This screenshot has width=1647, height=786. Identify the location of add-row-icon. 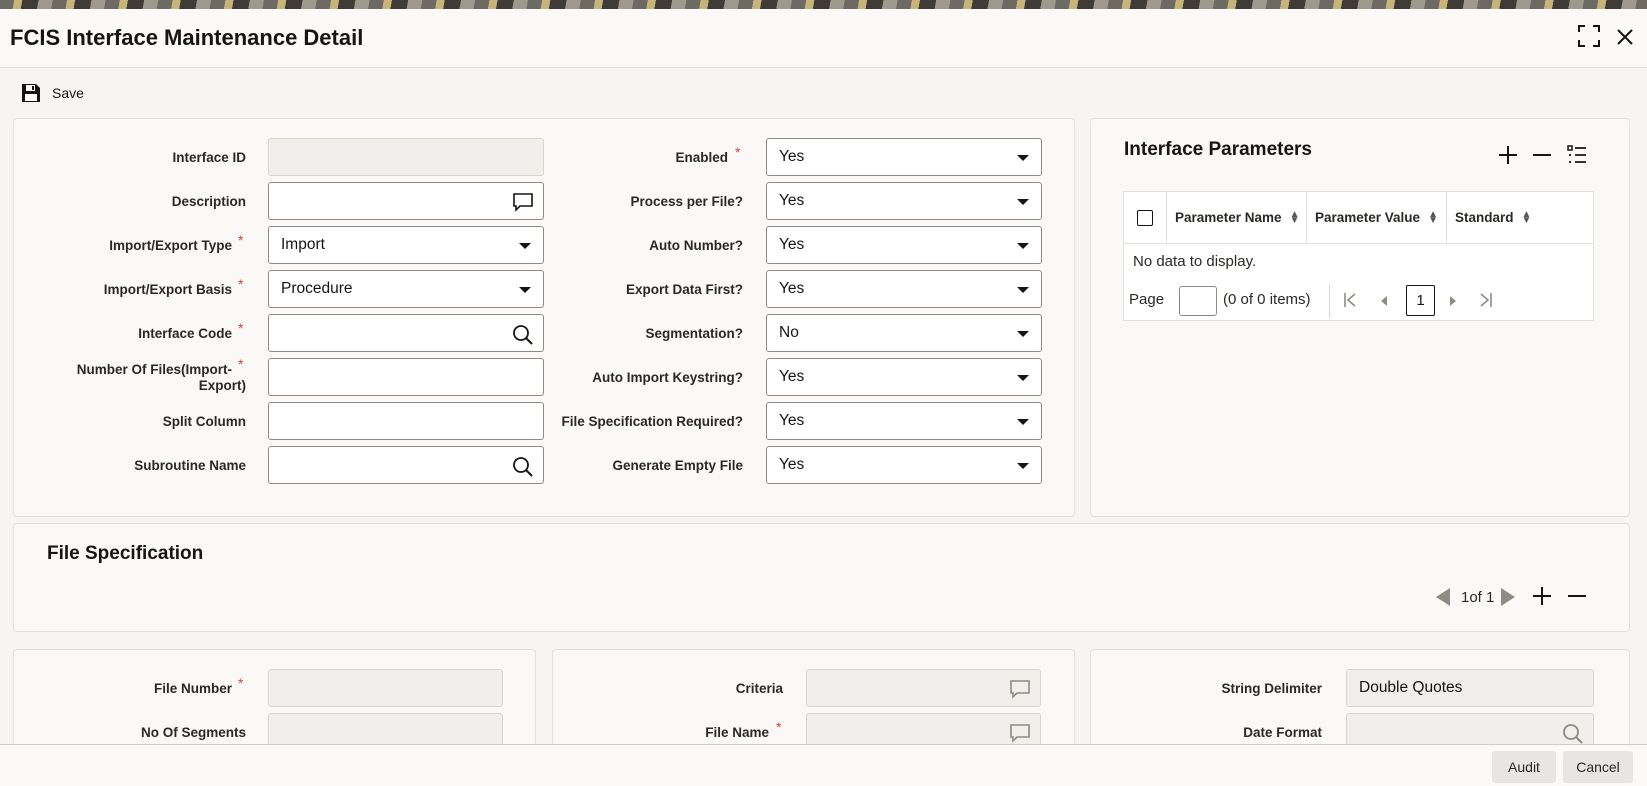
(1508, 155).